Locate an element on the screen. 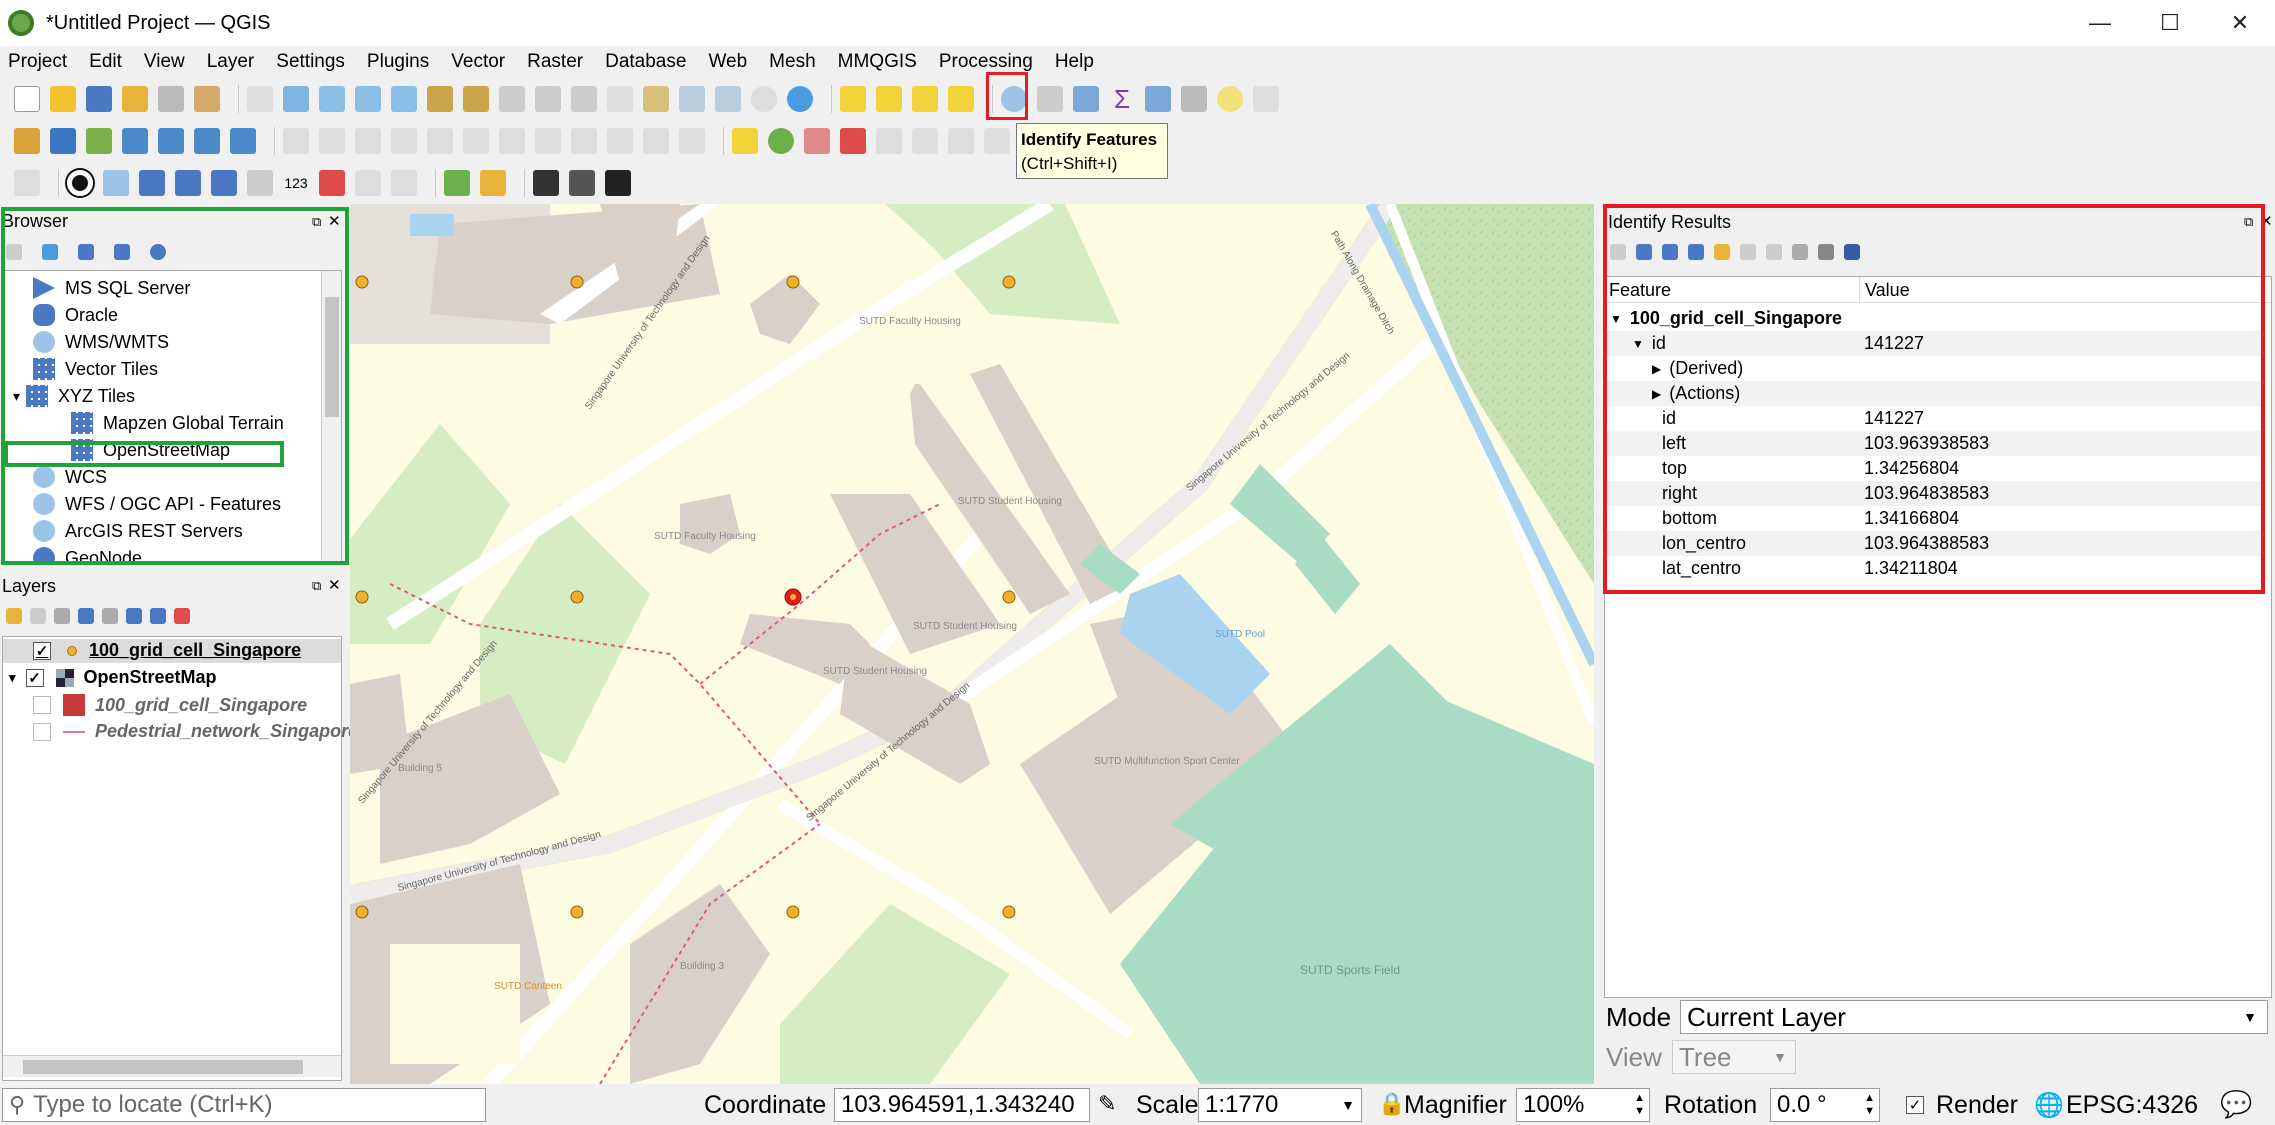 Image resolution: width=2275 pixels, height=1125 pixels. redo-icon is located at coordinates (692, 141).